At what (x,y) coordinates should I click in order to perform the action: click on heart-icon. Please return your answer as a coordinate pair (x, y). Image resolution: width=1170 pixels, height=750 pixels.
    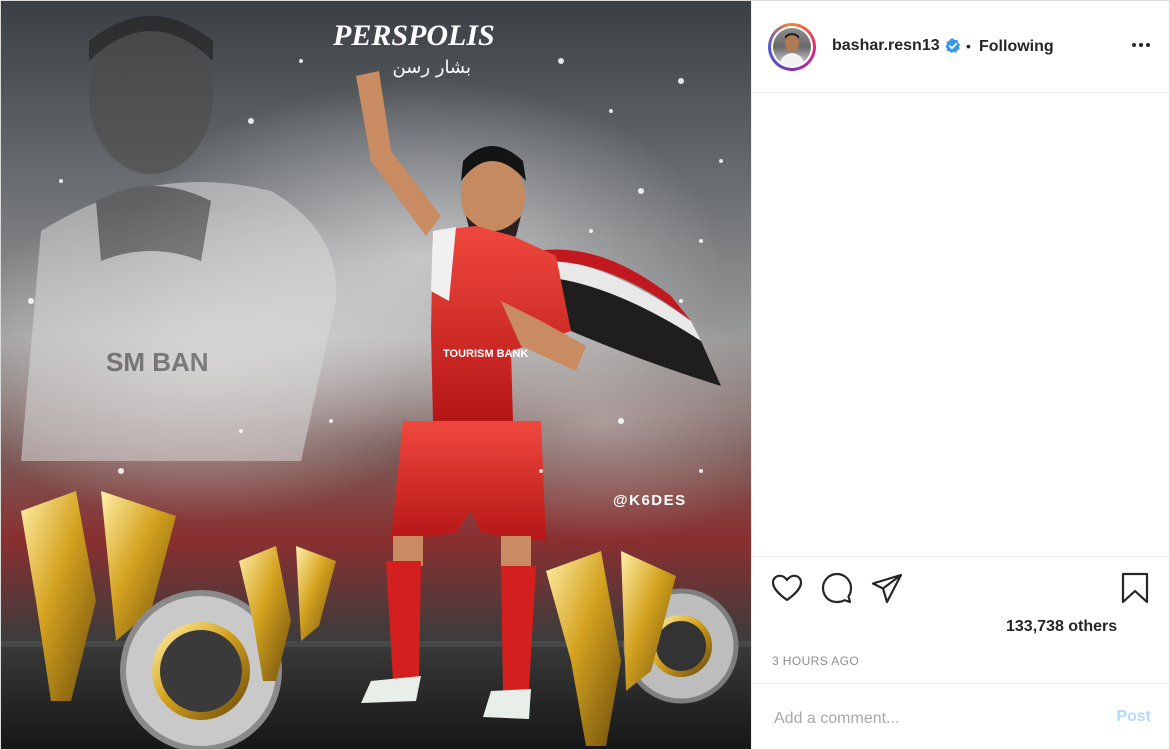
    Looking at the image, I should click on (787, 588).